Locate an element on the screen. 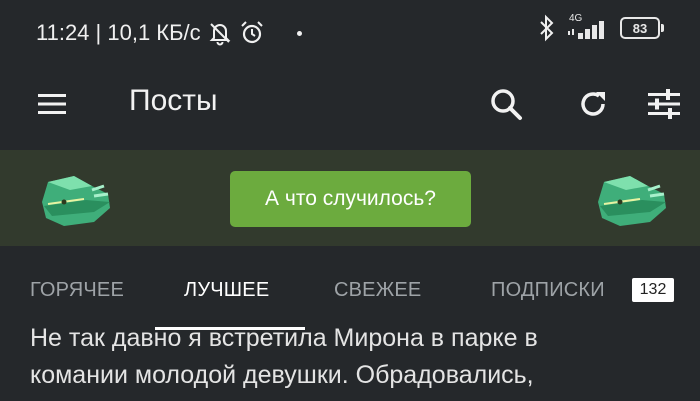 The width and height of the screenshot is (700, 401). search-icon is located at coordinates (506, 104).